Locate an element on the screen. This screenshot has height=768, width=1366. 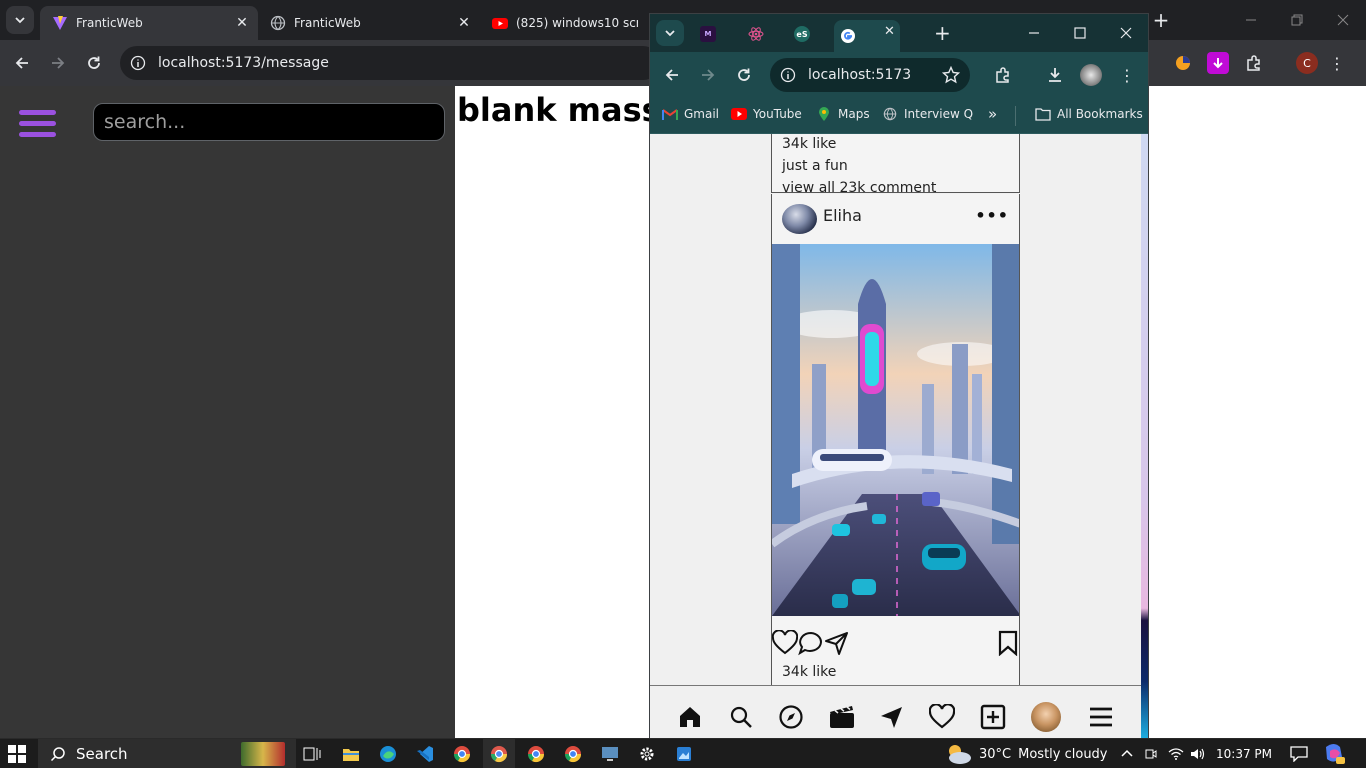
settings-gear-icon is located at coordinates (647, 754).